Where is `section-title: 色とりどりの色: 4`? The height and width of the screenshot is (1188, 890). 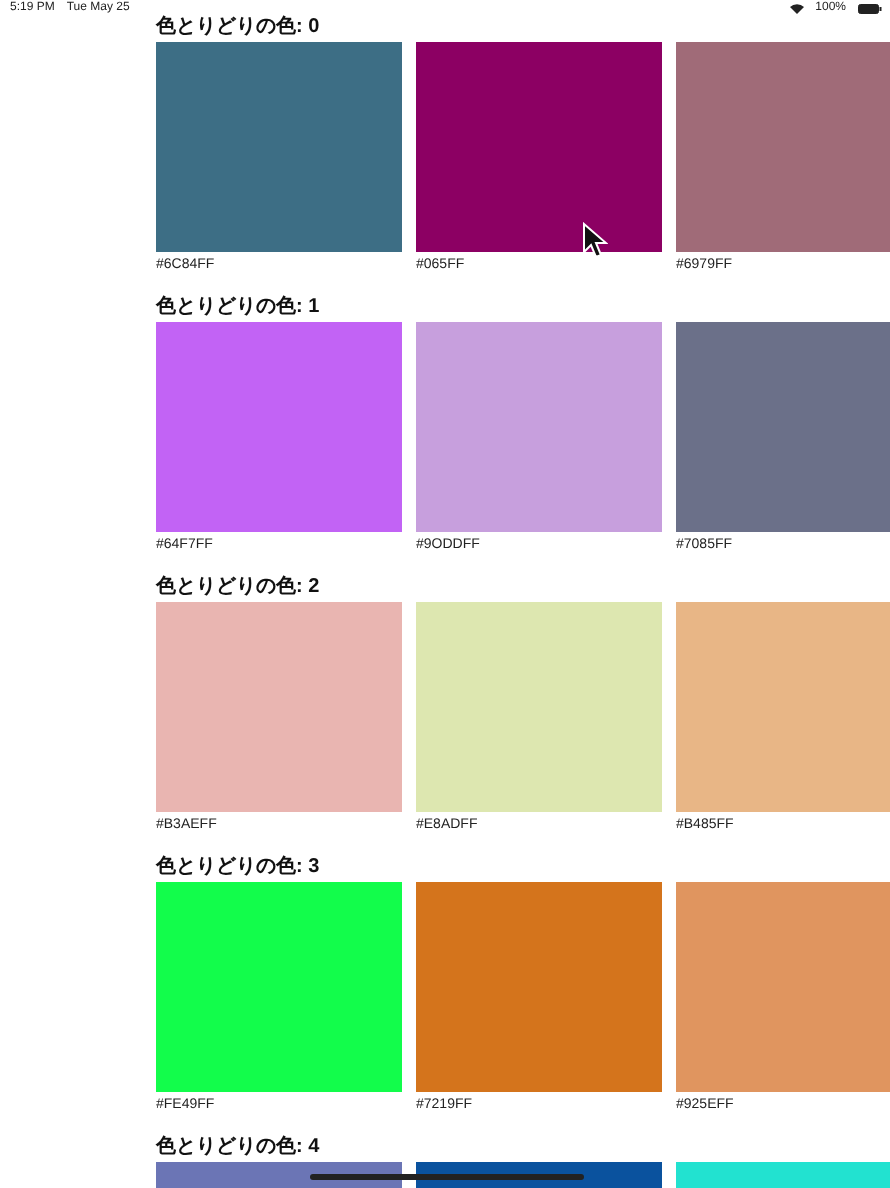 section-title: 色とりどりの色: 4 is located at coordinates (239, 1148).